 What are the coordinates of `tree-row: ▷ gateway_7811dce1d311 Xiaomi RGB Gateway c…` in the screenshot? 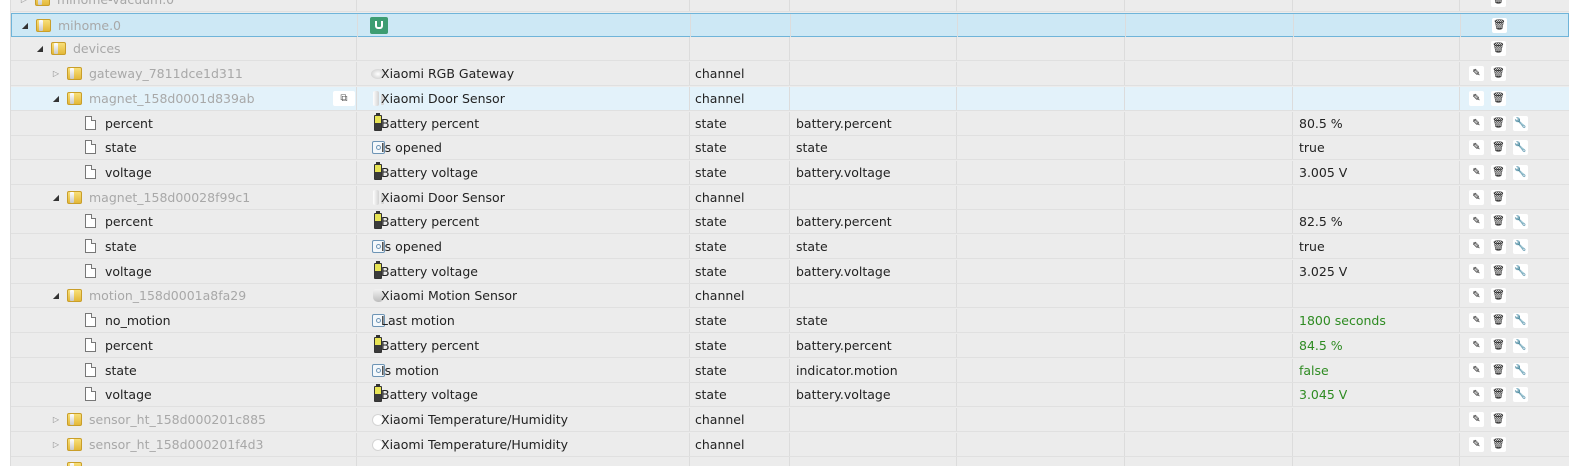 It's located at (790, 74).